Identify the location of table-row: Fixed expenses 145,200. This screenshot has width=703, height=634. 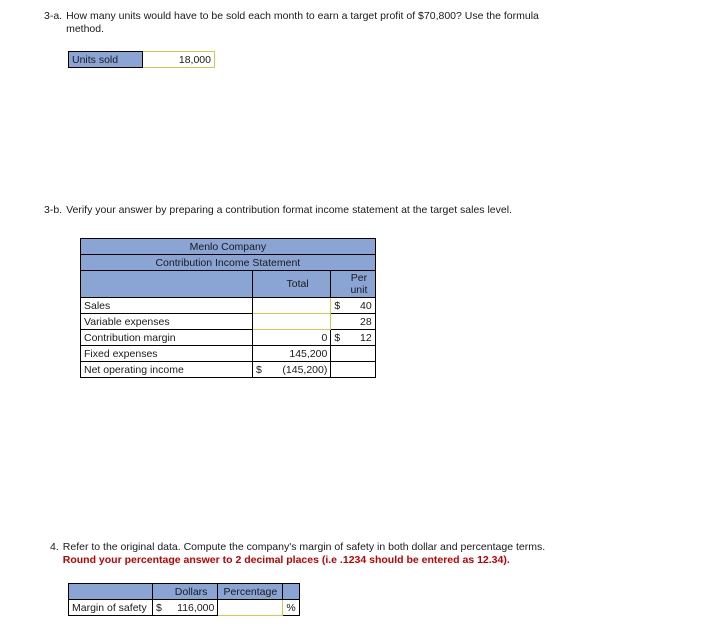
(228, 353).